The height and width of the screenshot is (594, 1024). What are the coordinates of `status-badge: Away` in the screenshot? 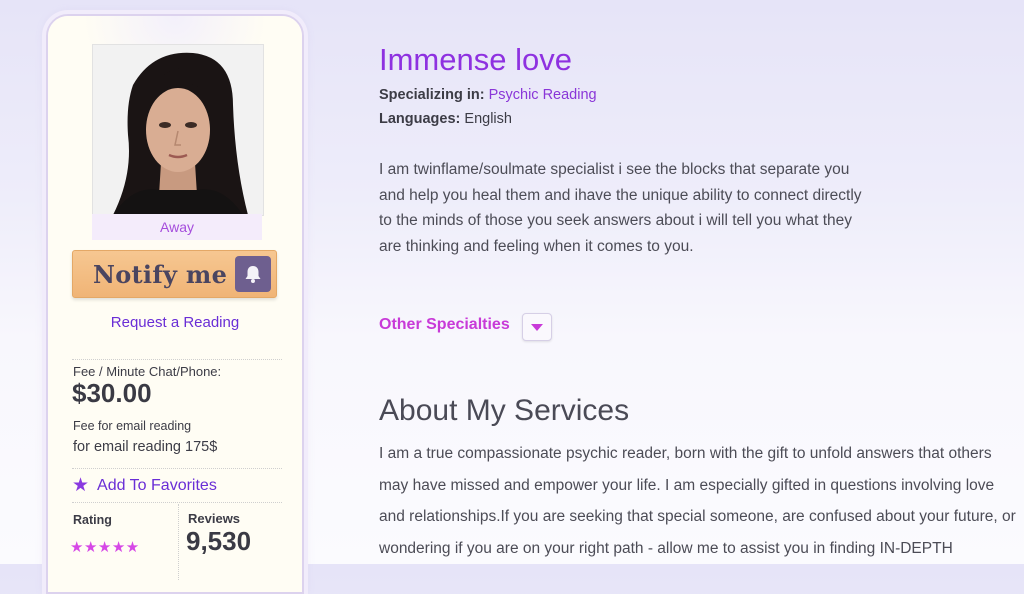 It's located at (177, 227).